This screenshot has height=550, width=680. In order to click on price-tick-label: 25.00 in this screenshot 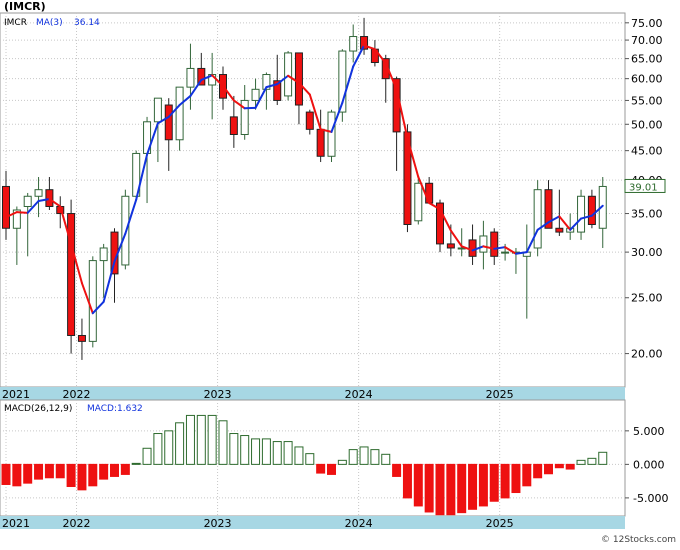, I will do `click(647, 298)`.